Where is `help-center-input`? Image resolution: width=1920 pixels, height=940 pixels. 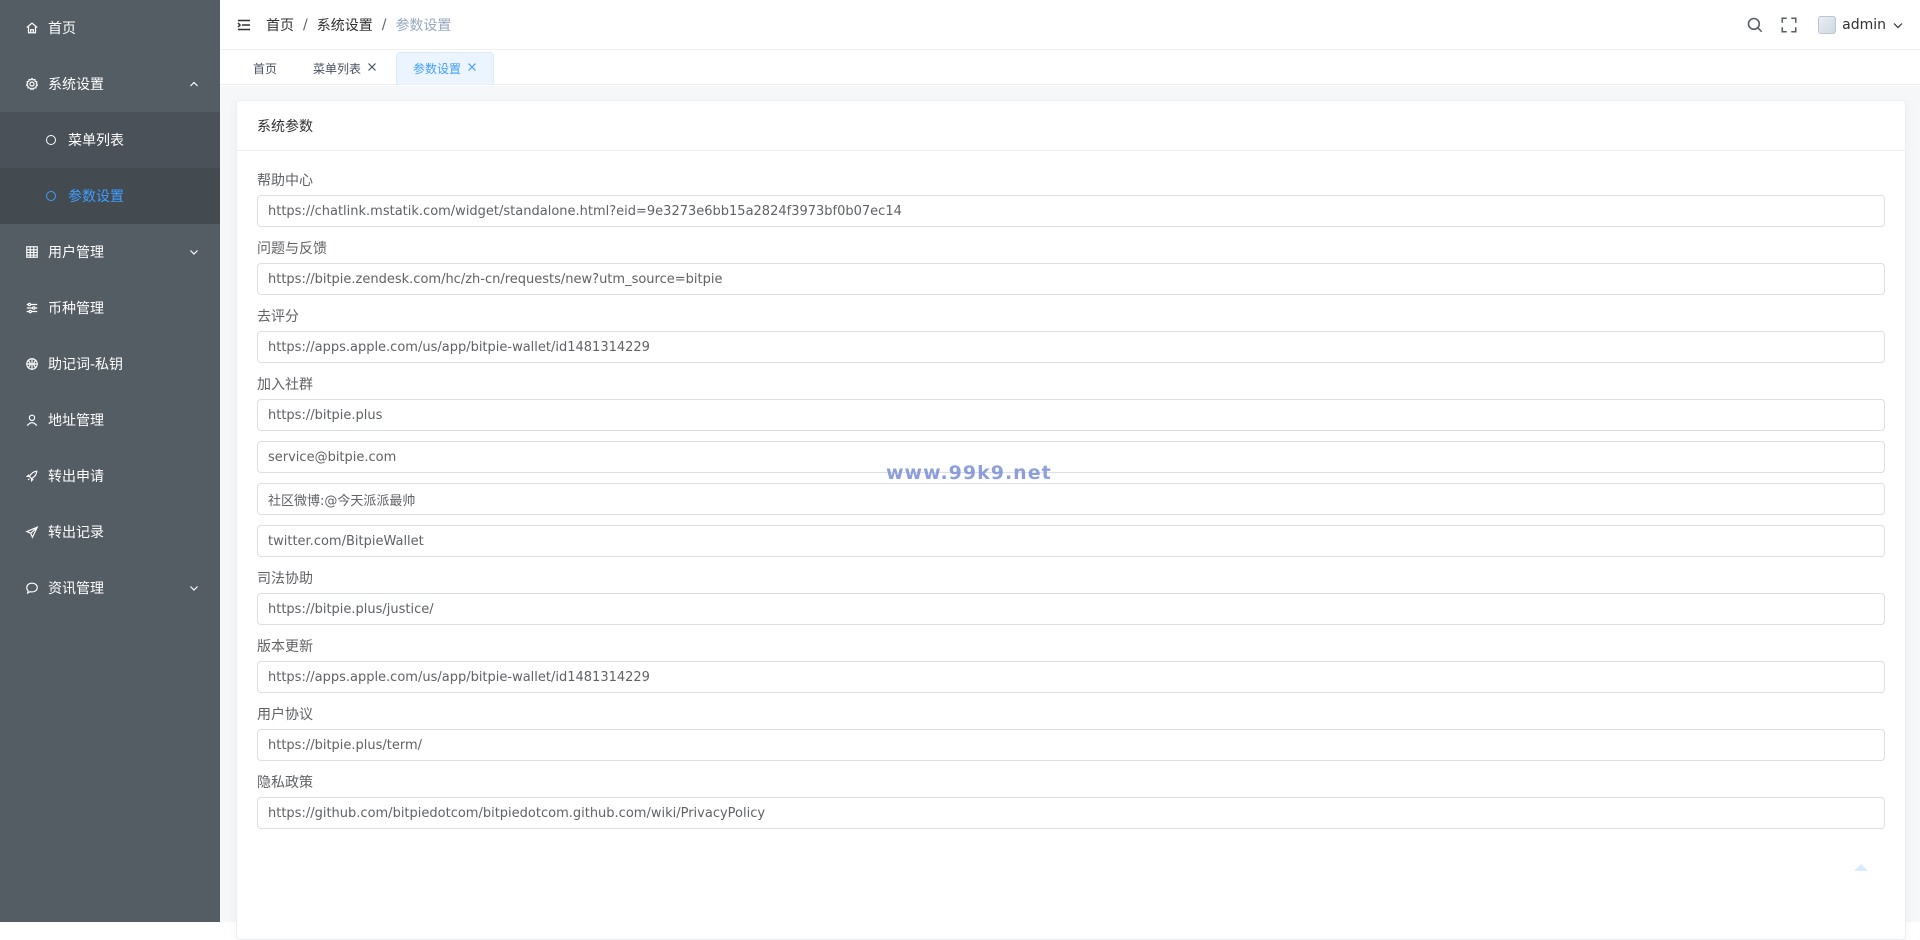
help-center-input is located at coordinates (1071, 211).